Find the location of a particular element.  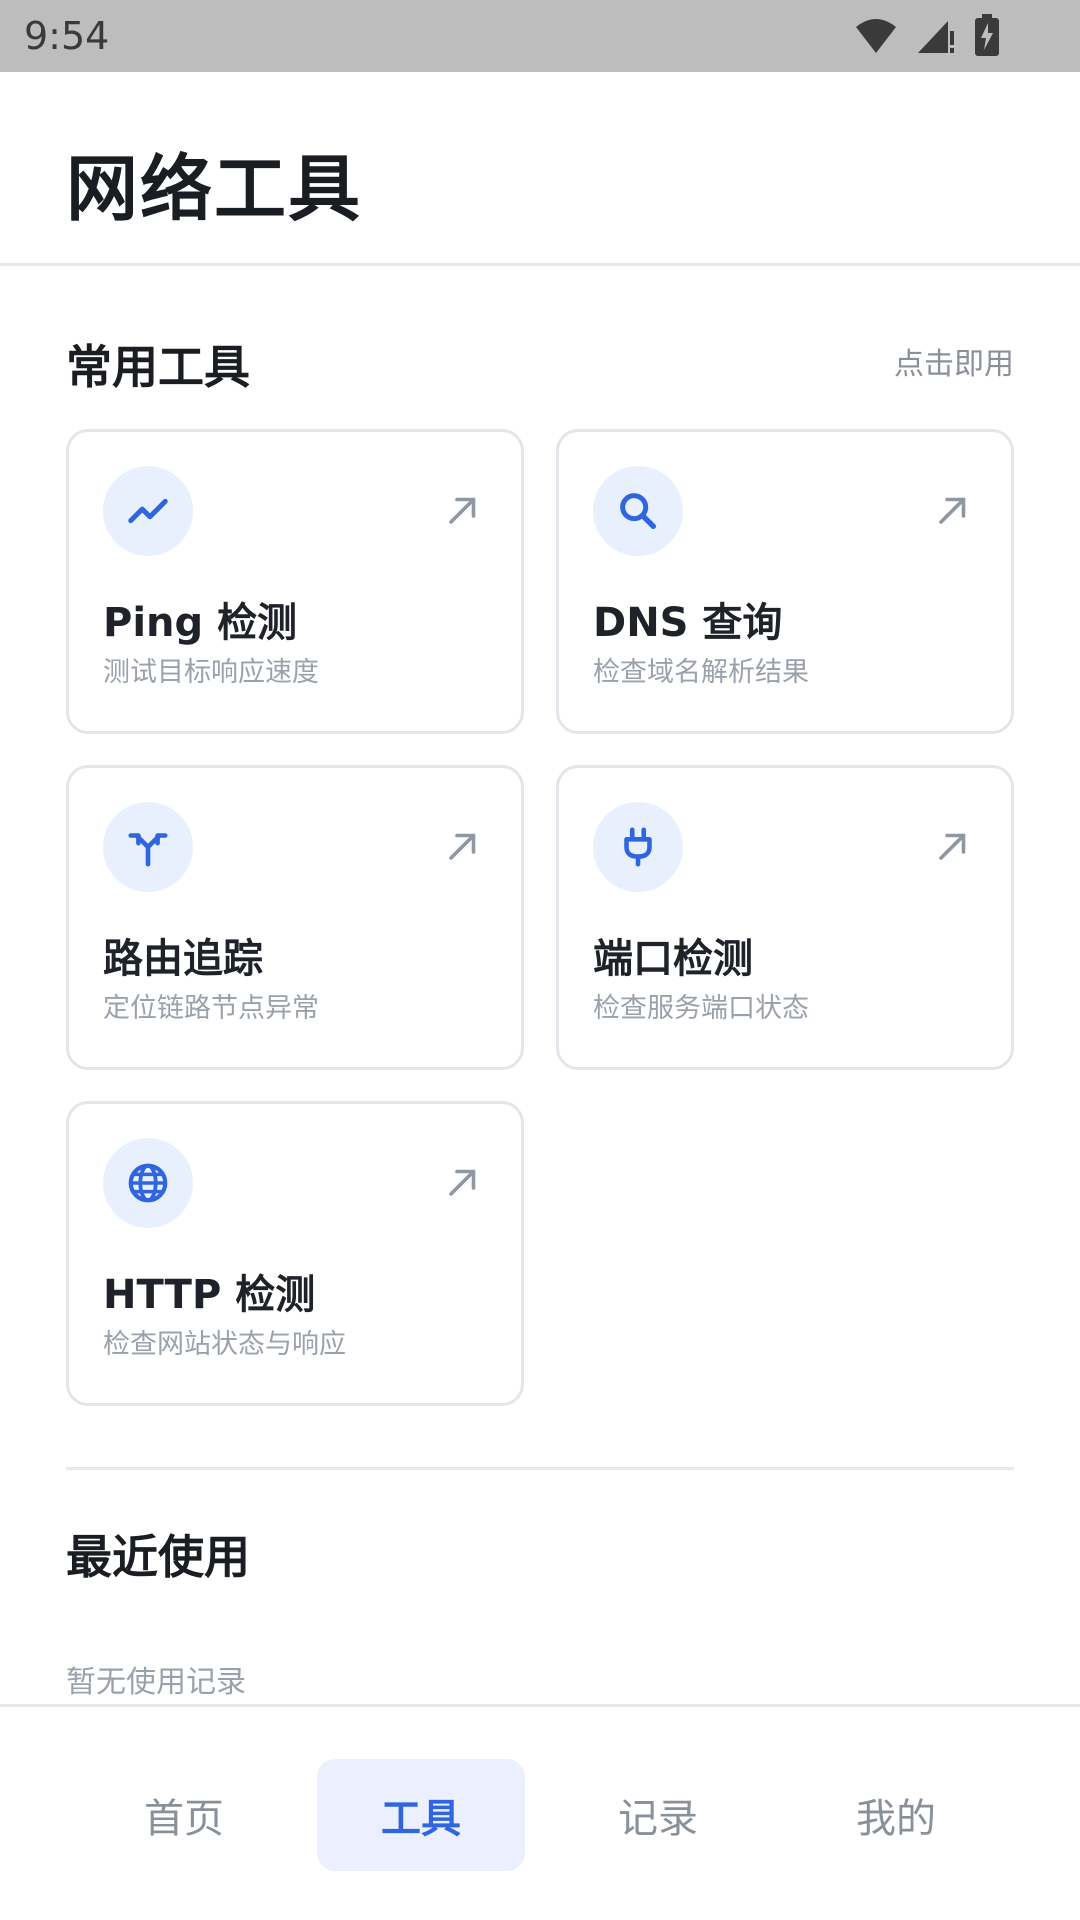

status-icons is located at coordinates (927, 35).